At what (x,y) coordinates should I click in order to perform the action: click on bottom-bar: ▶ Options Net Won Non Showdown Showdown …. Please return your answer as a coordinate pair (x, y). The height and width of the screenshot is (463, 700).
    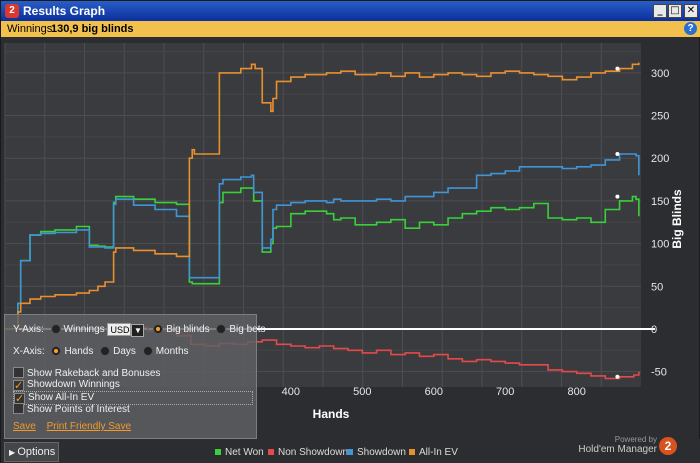
    Looking at the image, I should click on (350, 449).